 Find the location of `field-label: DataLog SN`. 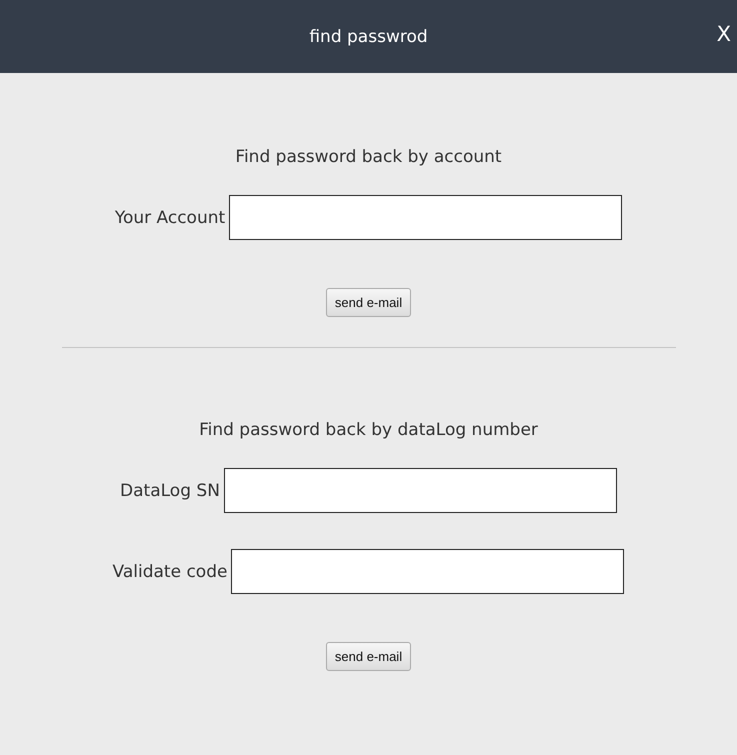

field-label: DataLog SN is located at coordinates (170, 490).